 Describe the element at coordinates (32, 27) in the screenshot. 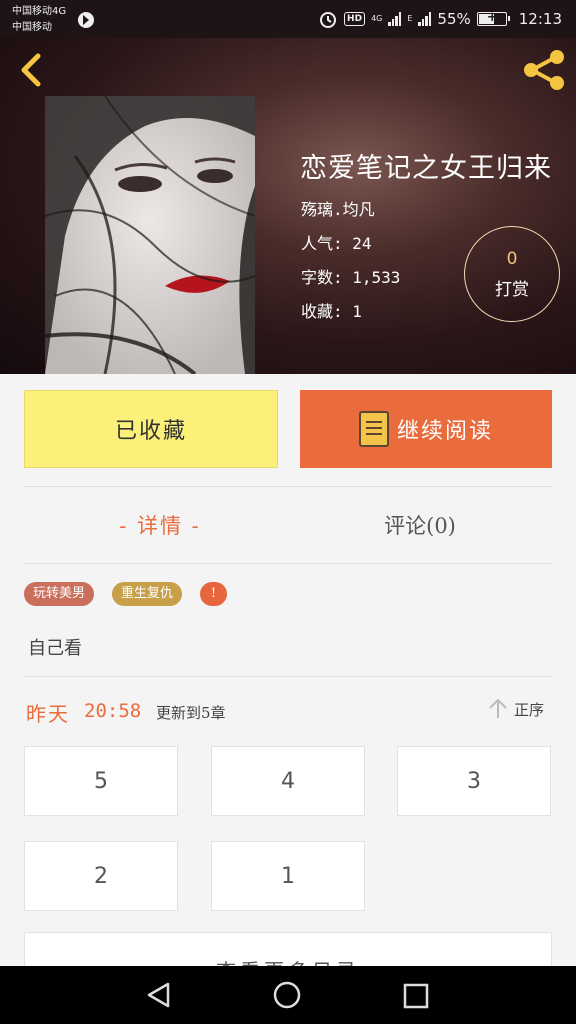

I see `carrier-2: 中国移动` at that location.